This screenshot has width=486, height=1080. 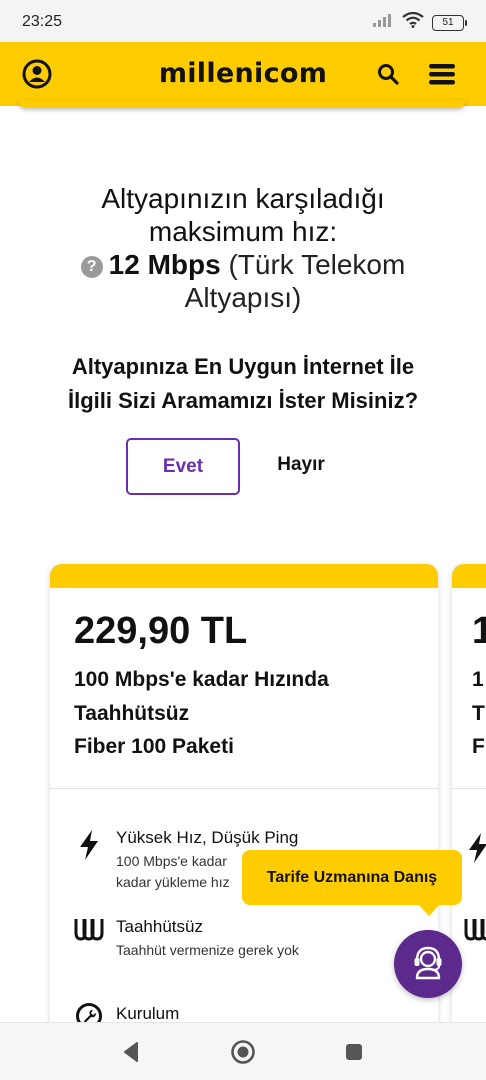 What do you see at coordinates (413, 22) in the screenshot?
I see `wifi-icon` at bounding box center [413, 22].